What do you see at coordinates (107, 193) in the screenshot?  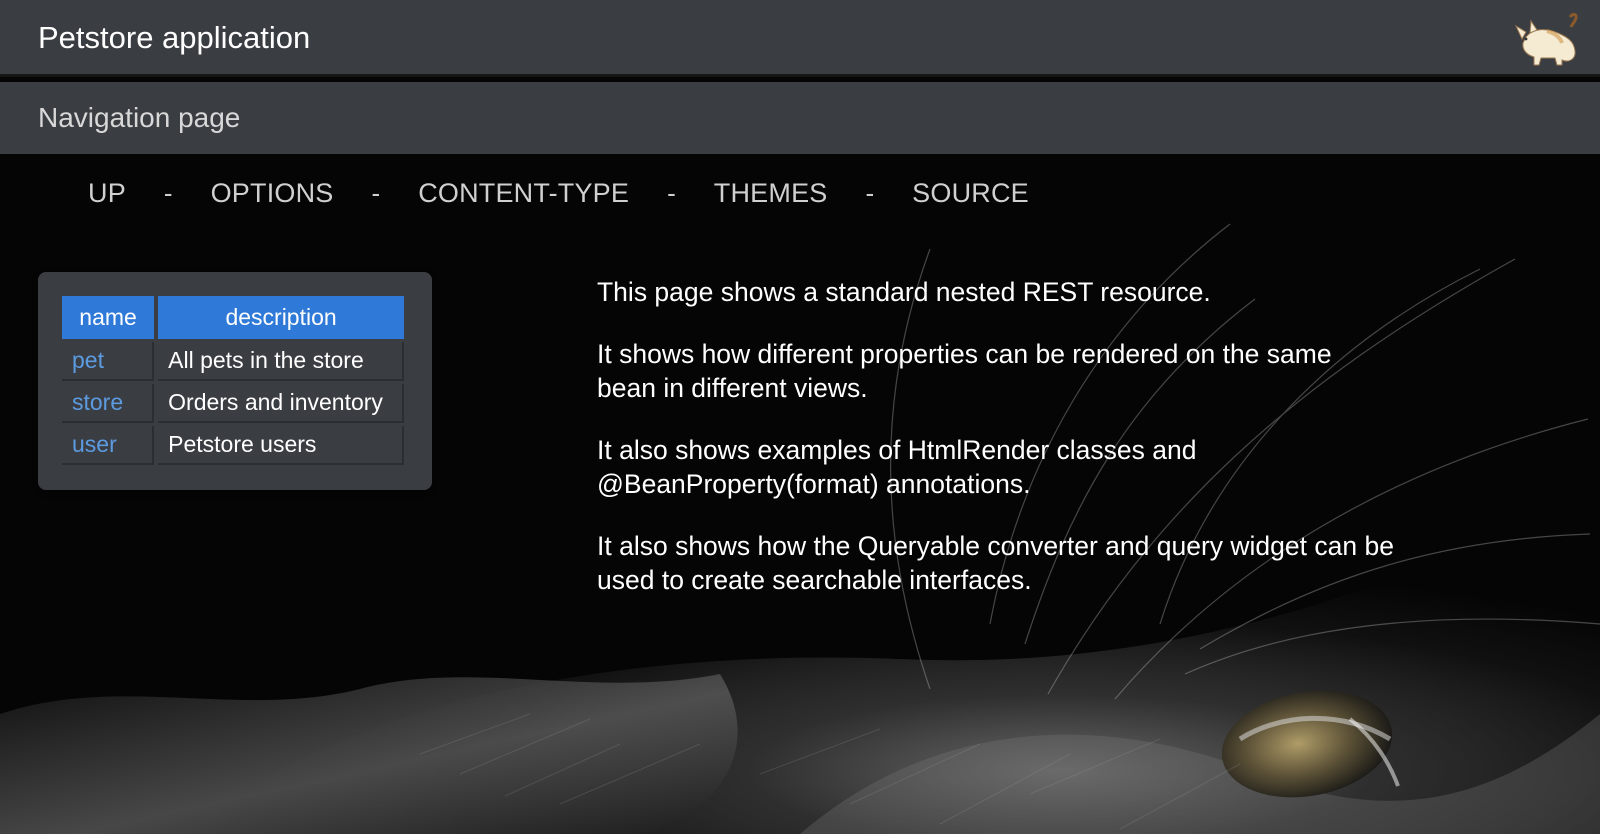 I see `nav-up-link: UP` at bounding box center [107, 193].